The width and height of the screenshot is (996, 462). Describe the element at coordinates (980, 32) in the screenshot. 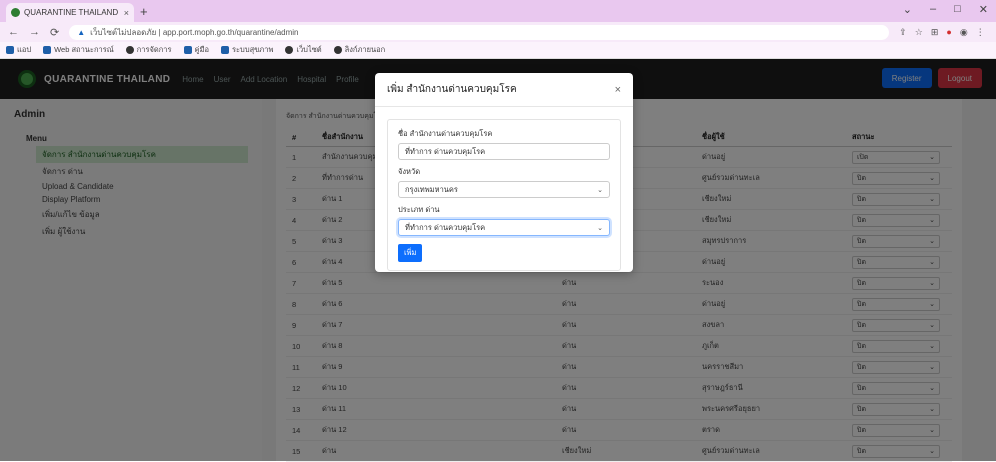

I see `menu-icon: ⋮` at that location.